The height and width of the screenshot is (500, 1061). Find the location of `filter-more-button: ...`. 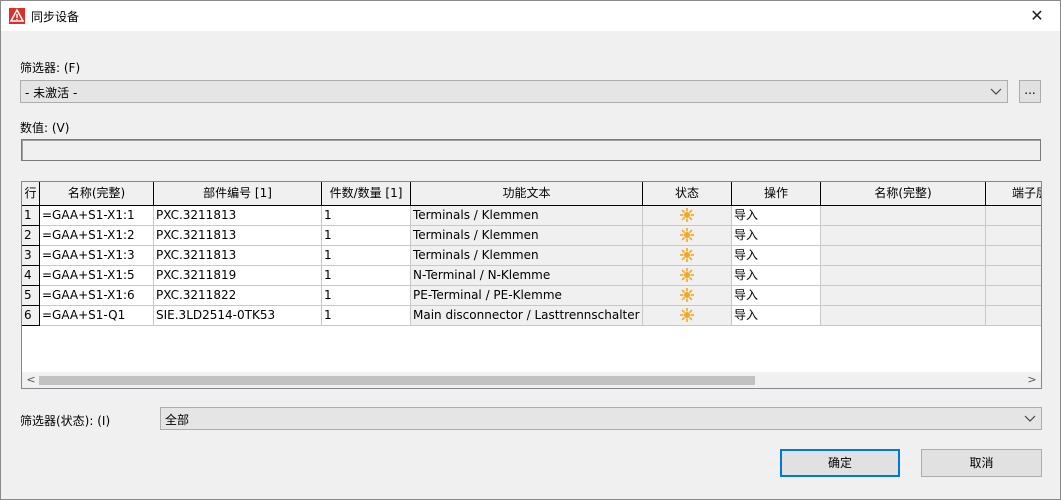

filter-more-button: ... is located at coordinates (1030, 91).